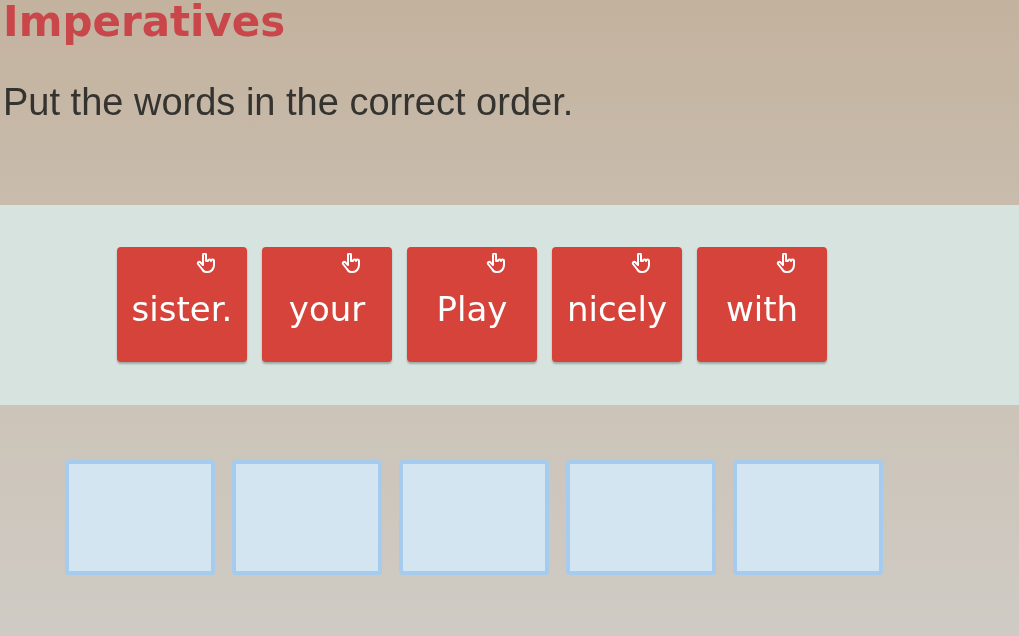  Describe the element at coordinates (288, 102) in the screenshot. I see `instruction-text: Put the words in the correct order.` at that location.